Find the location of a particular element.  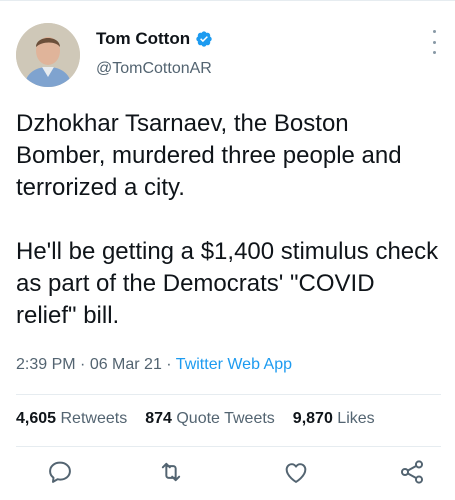

retweets-stat: 4,605 Retweets is located at coordinates (71, 419).